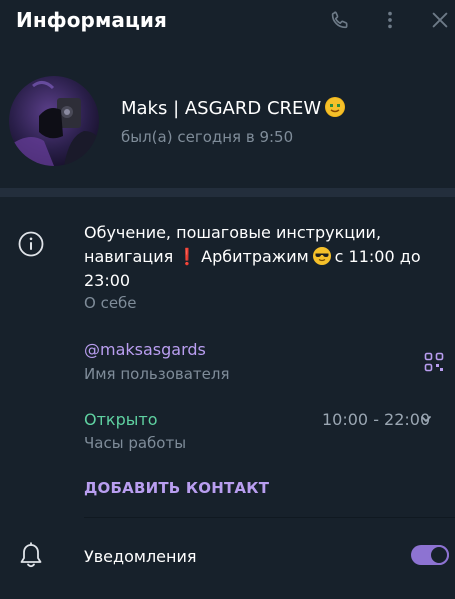  Describe the element at coordinates (440, 20) in the screenshot. I see `close-icon` at that location.